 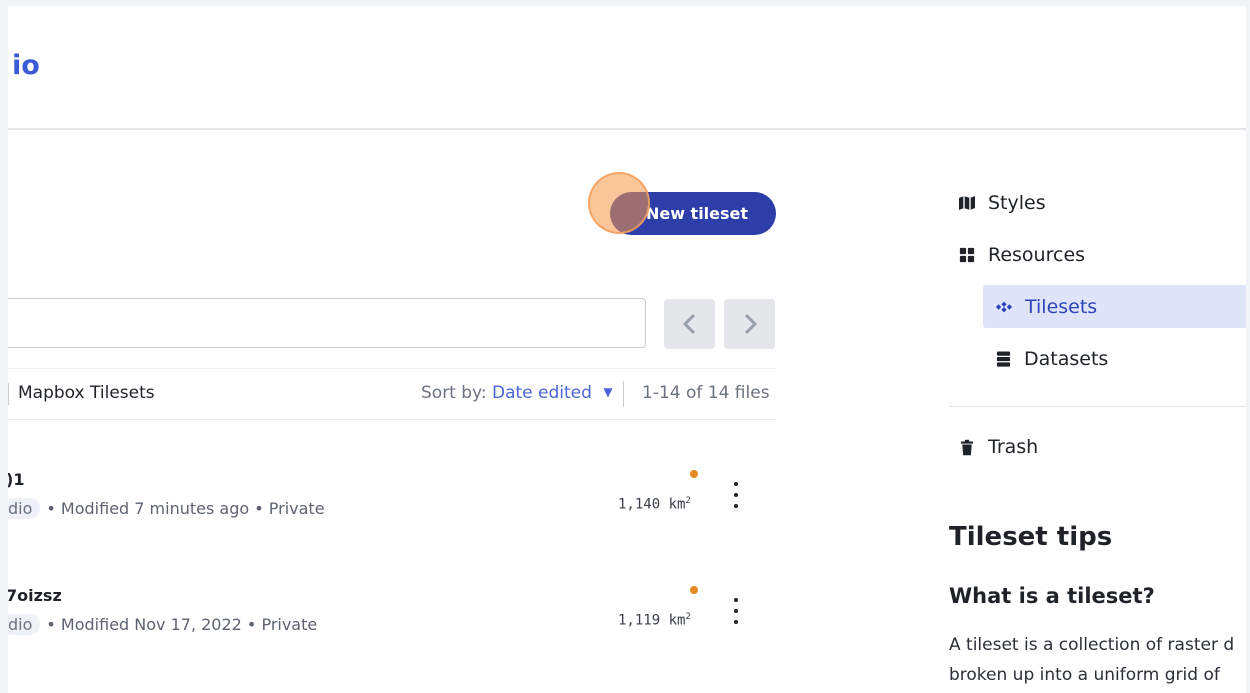 What do you see at coordinates (542, 393) in the screenshot?
I see `sort-value: Date edited` at bounding box center [542, 393].